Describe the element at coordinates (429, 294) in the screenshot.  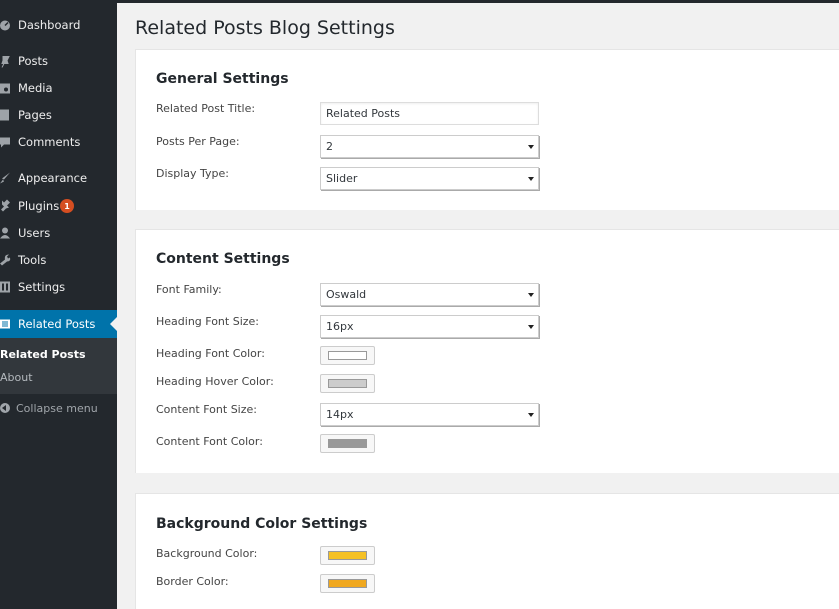
I see `font-family-select: Oswald` at that location.